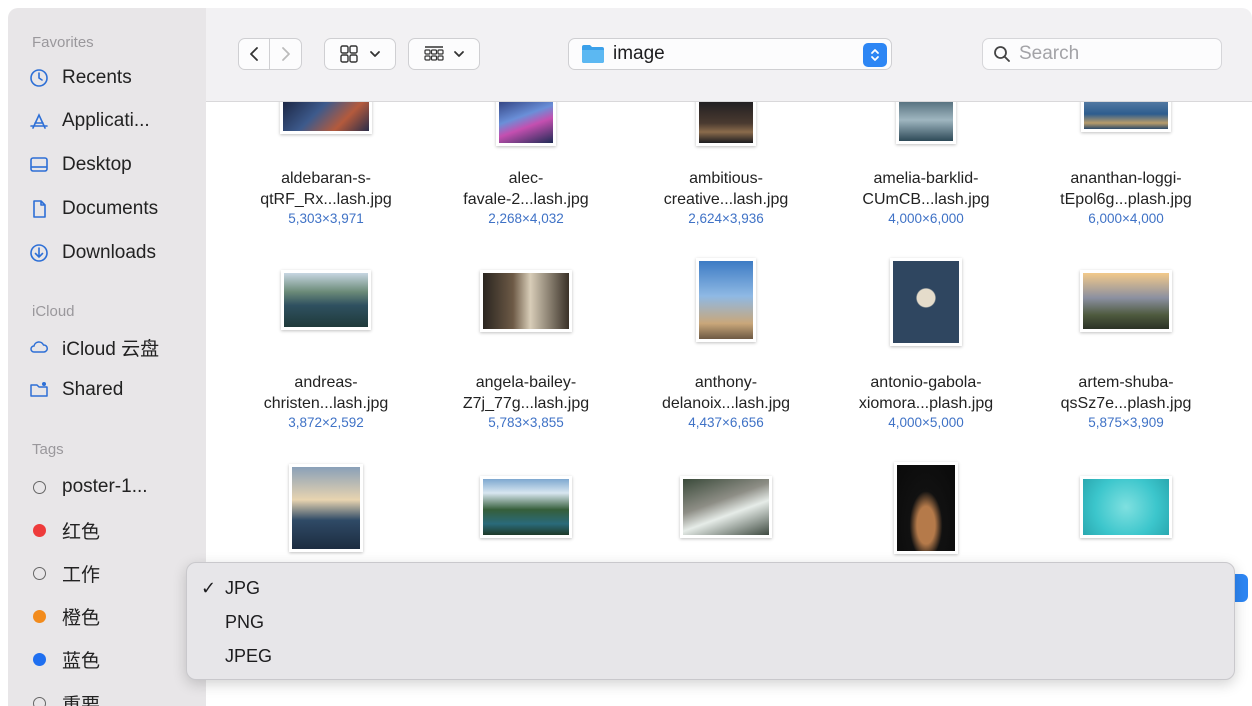  I want to click on file-name-line-1: amelia-barklid-, so click(926, 178).